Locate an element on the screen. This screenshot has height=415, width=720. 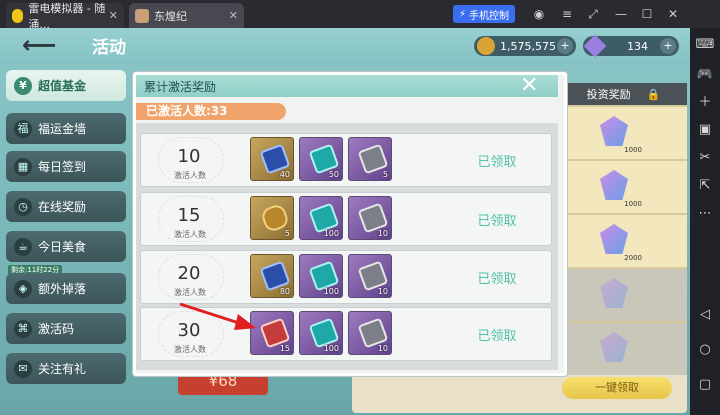
sidebar-item-activation-code: ⌘ 激活码 is located at coordinates (66, 328).